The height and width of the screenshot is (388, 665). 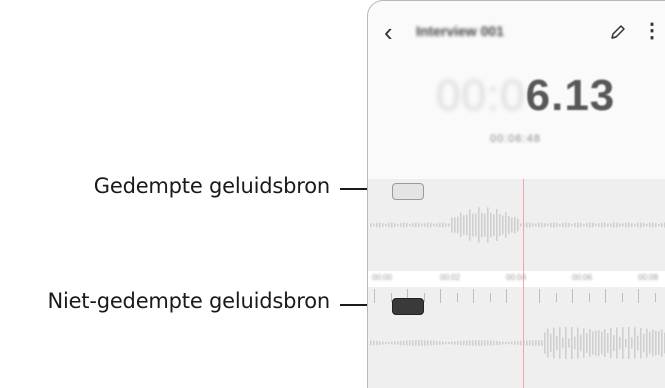 I want to click on tick-label: 00:02, so click(x=450, y=277).